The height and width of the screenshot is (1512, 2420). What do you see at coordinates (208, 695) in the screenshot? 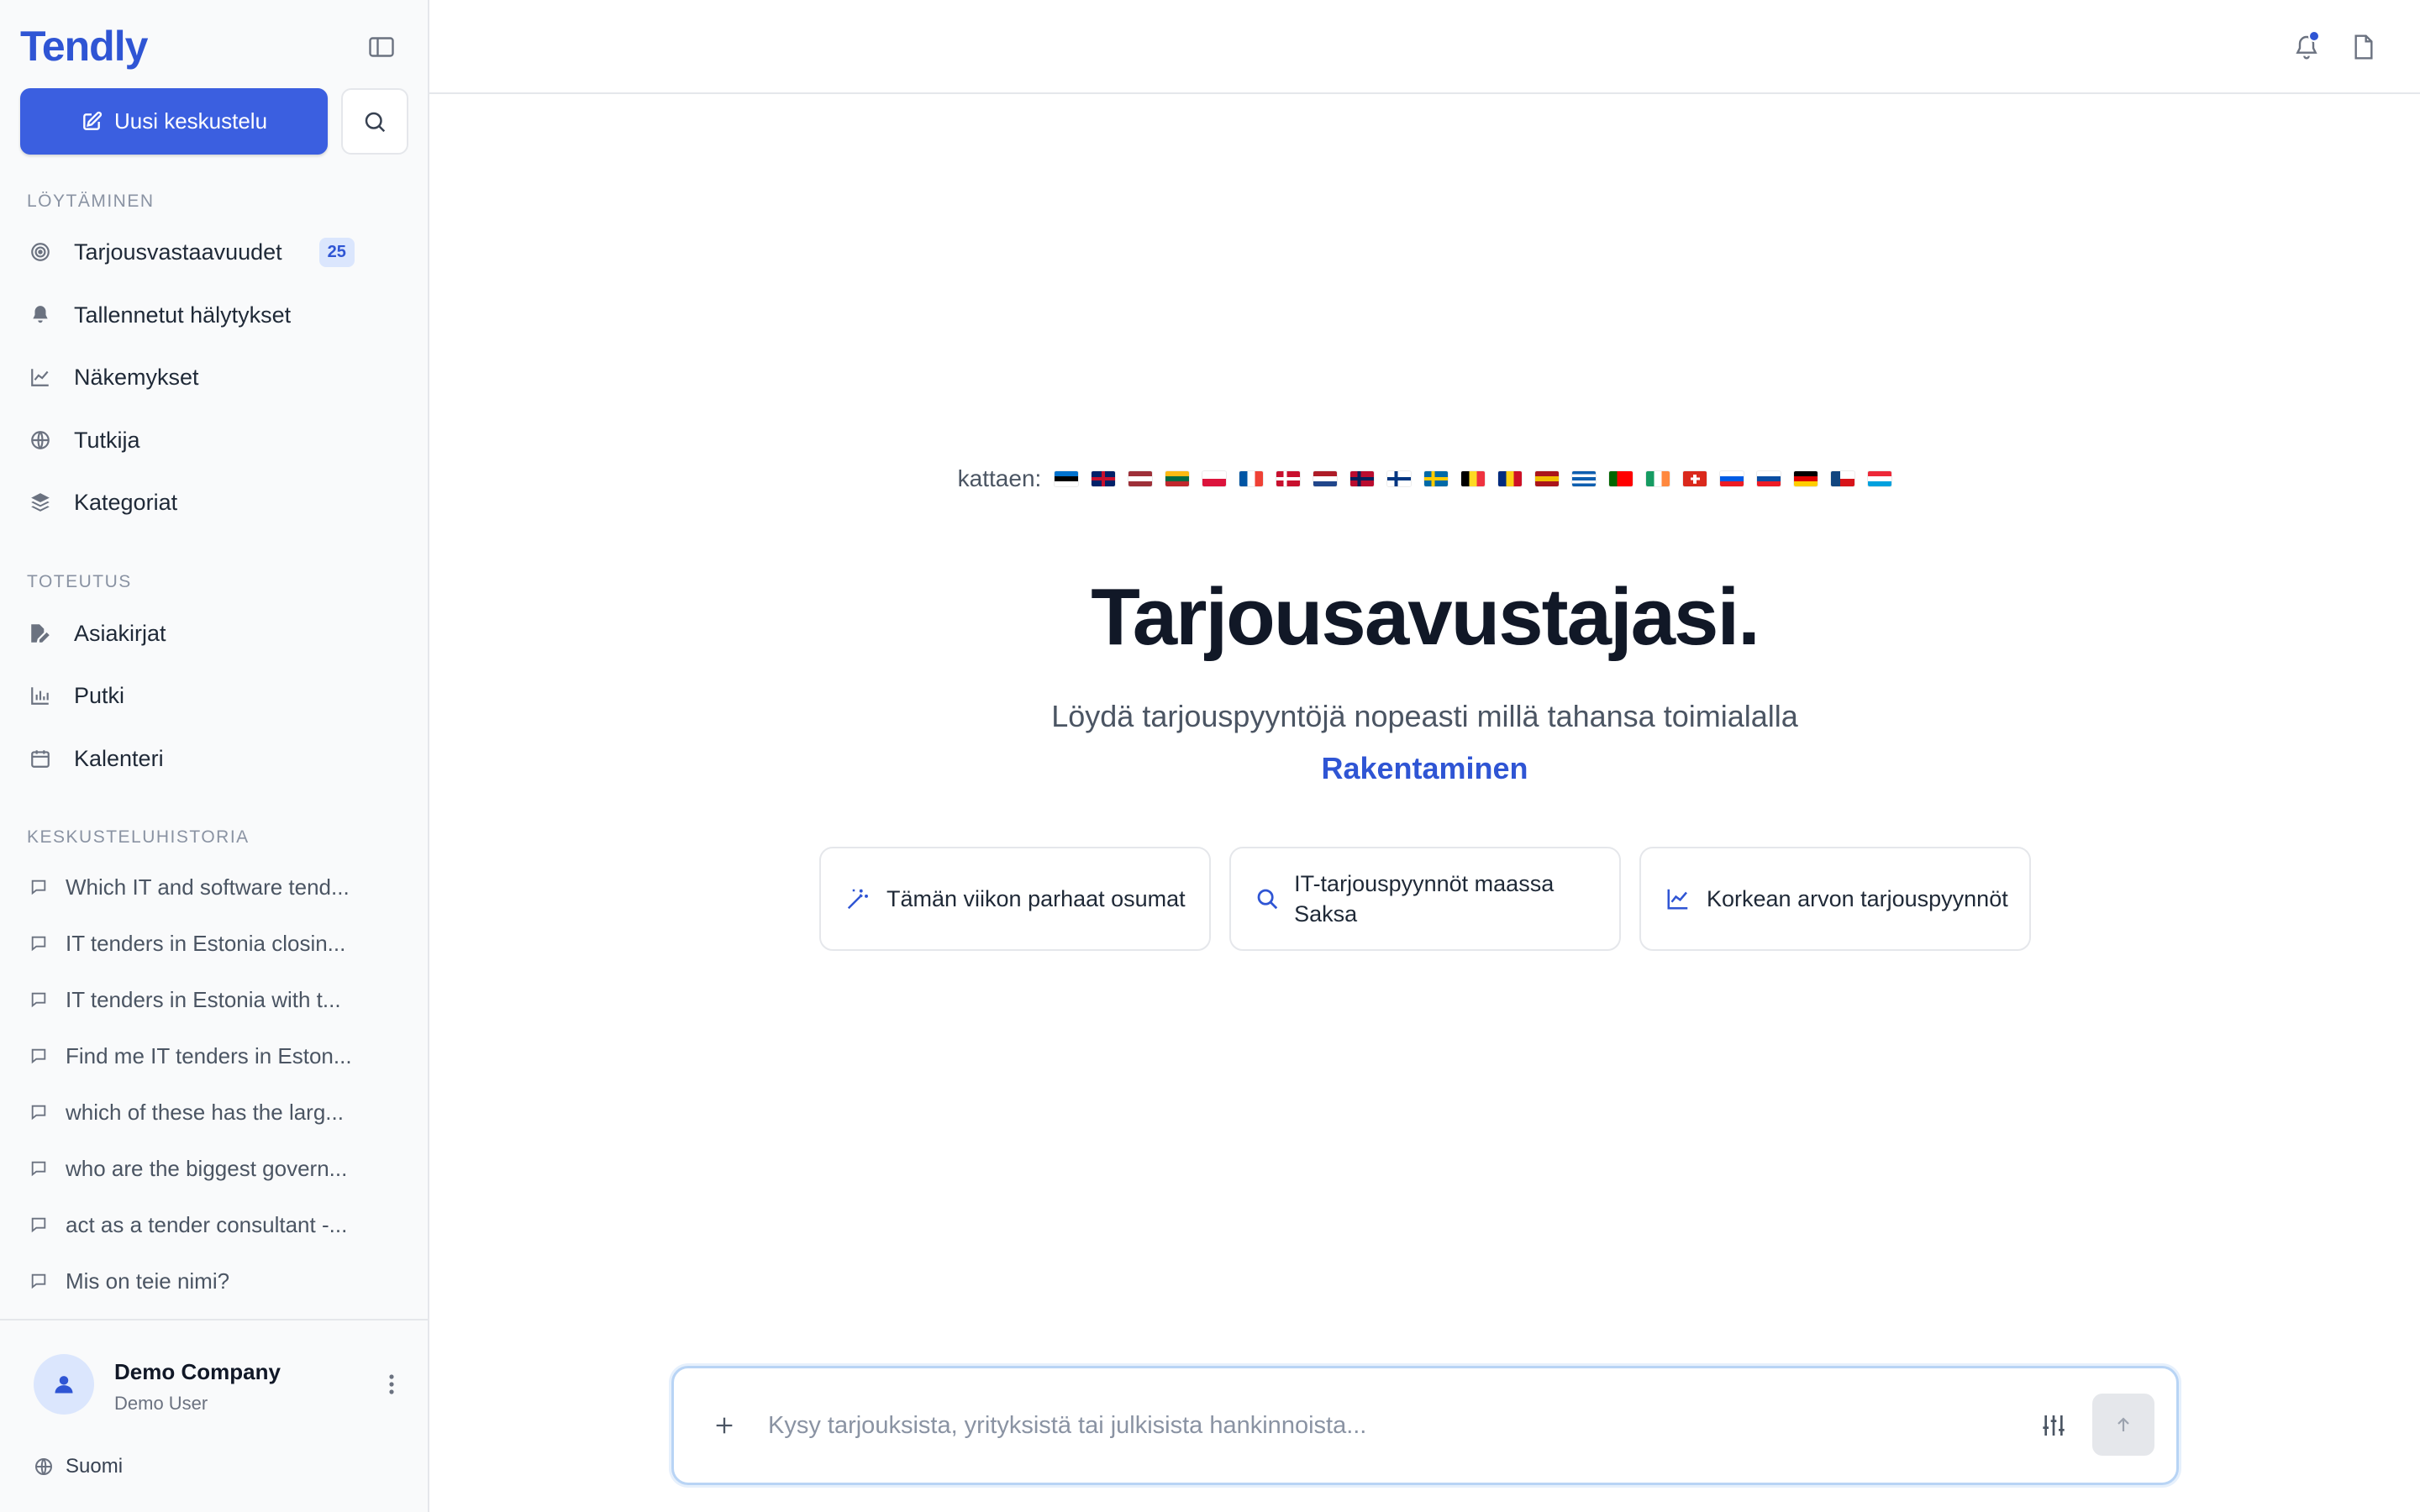
I see `sidebar-item-pipeline: Putki` at bounding box center [208, 695].